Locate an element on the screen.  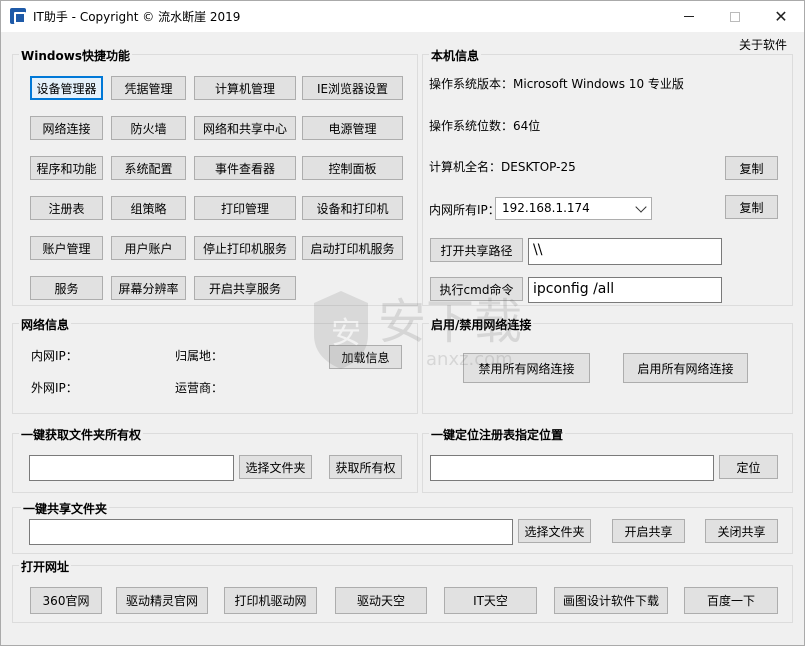
take-ownership-button: 获取所有权 is located at coordinates (365, 467).